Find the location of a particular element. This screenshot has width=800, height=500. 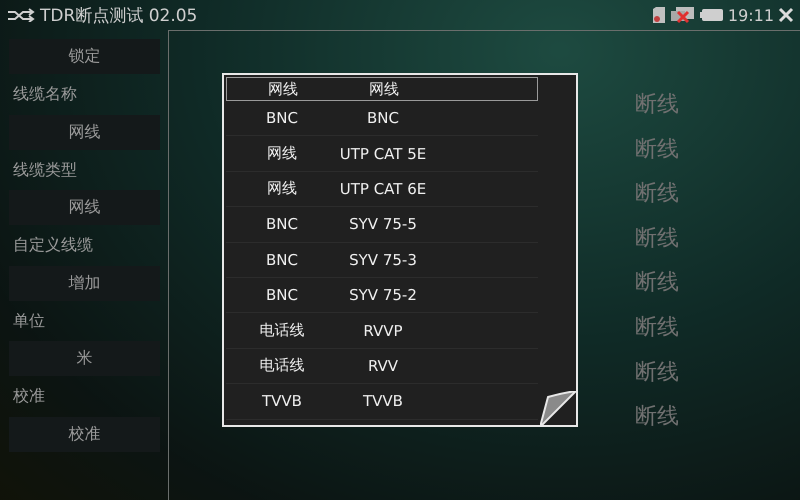

cable-row: 电话线 RVVP is located at coordinates (382, 331).